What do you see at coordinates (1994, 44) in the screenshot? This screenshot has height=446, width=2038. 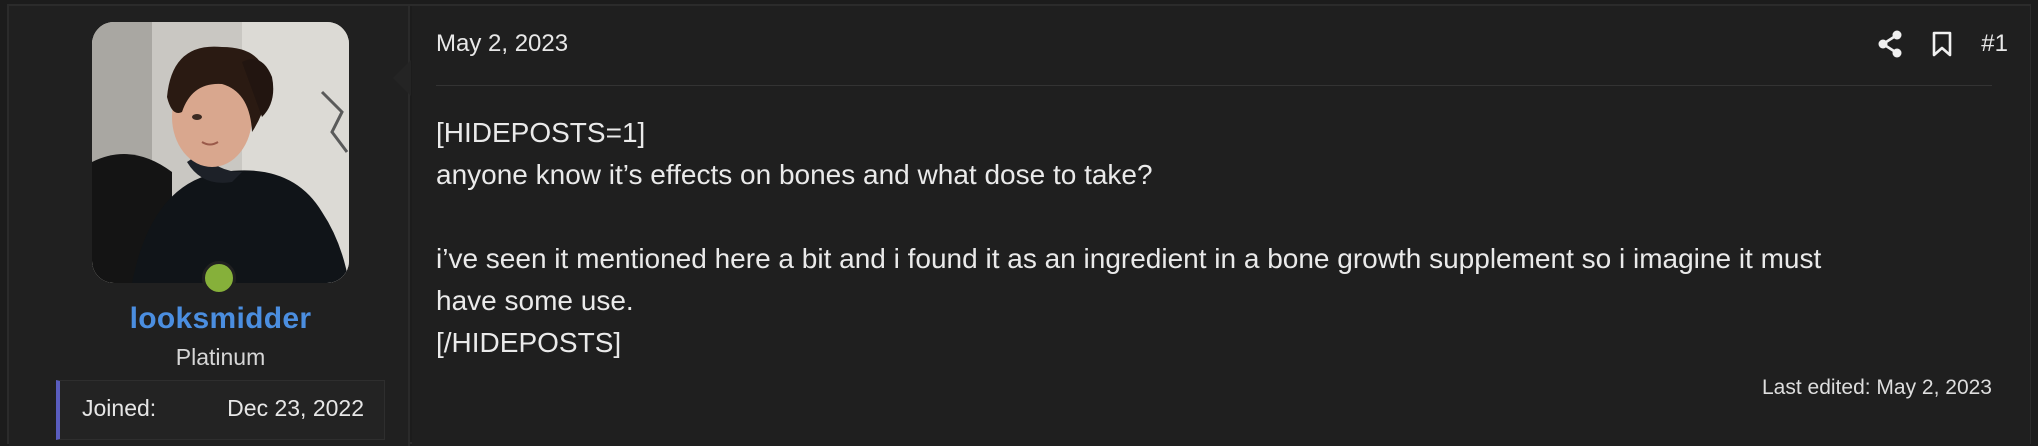 I see `post-number-link: #1` at bounding box center [1994, 44].